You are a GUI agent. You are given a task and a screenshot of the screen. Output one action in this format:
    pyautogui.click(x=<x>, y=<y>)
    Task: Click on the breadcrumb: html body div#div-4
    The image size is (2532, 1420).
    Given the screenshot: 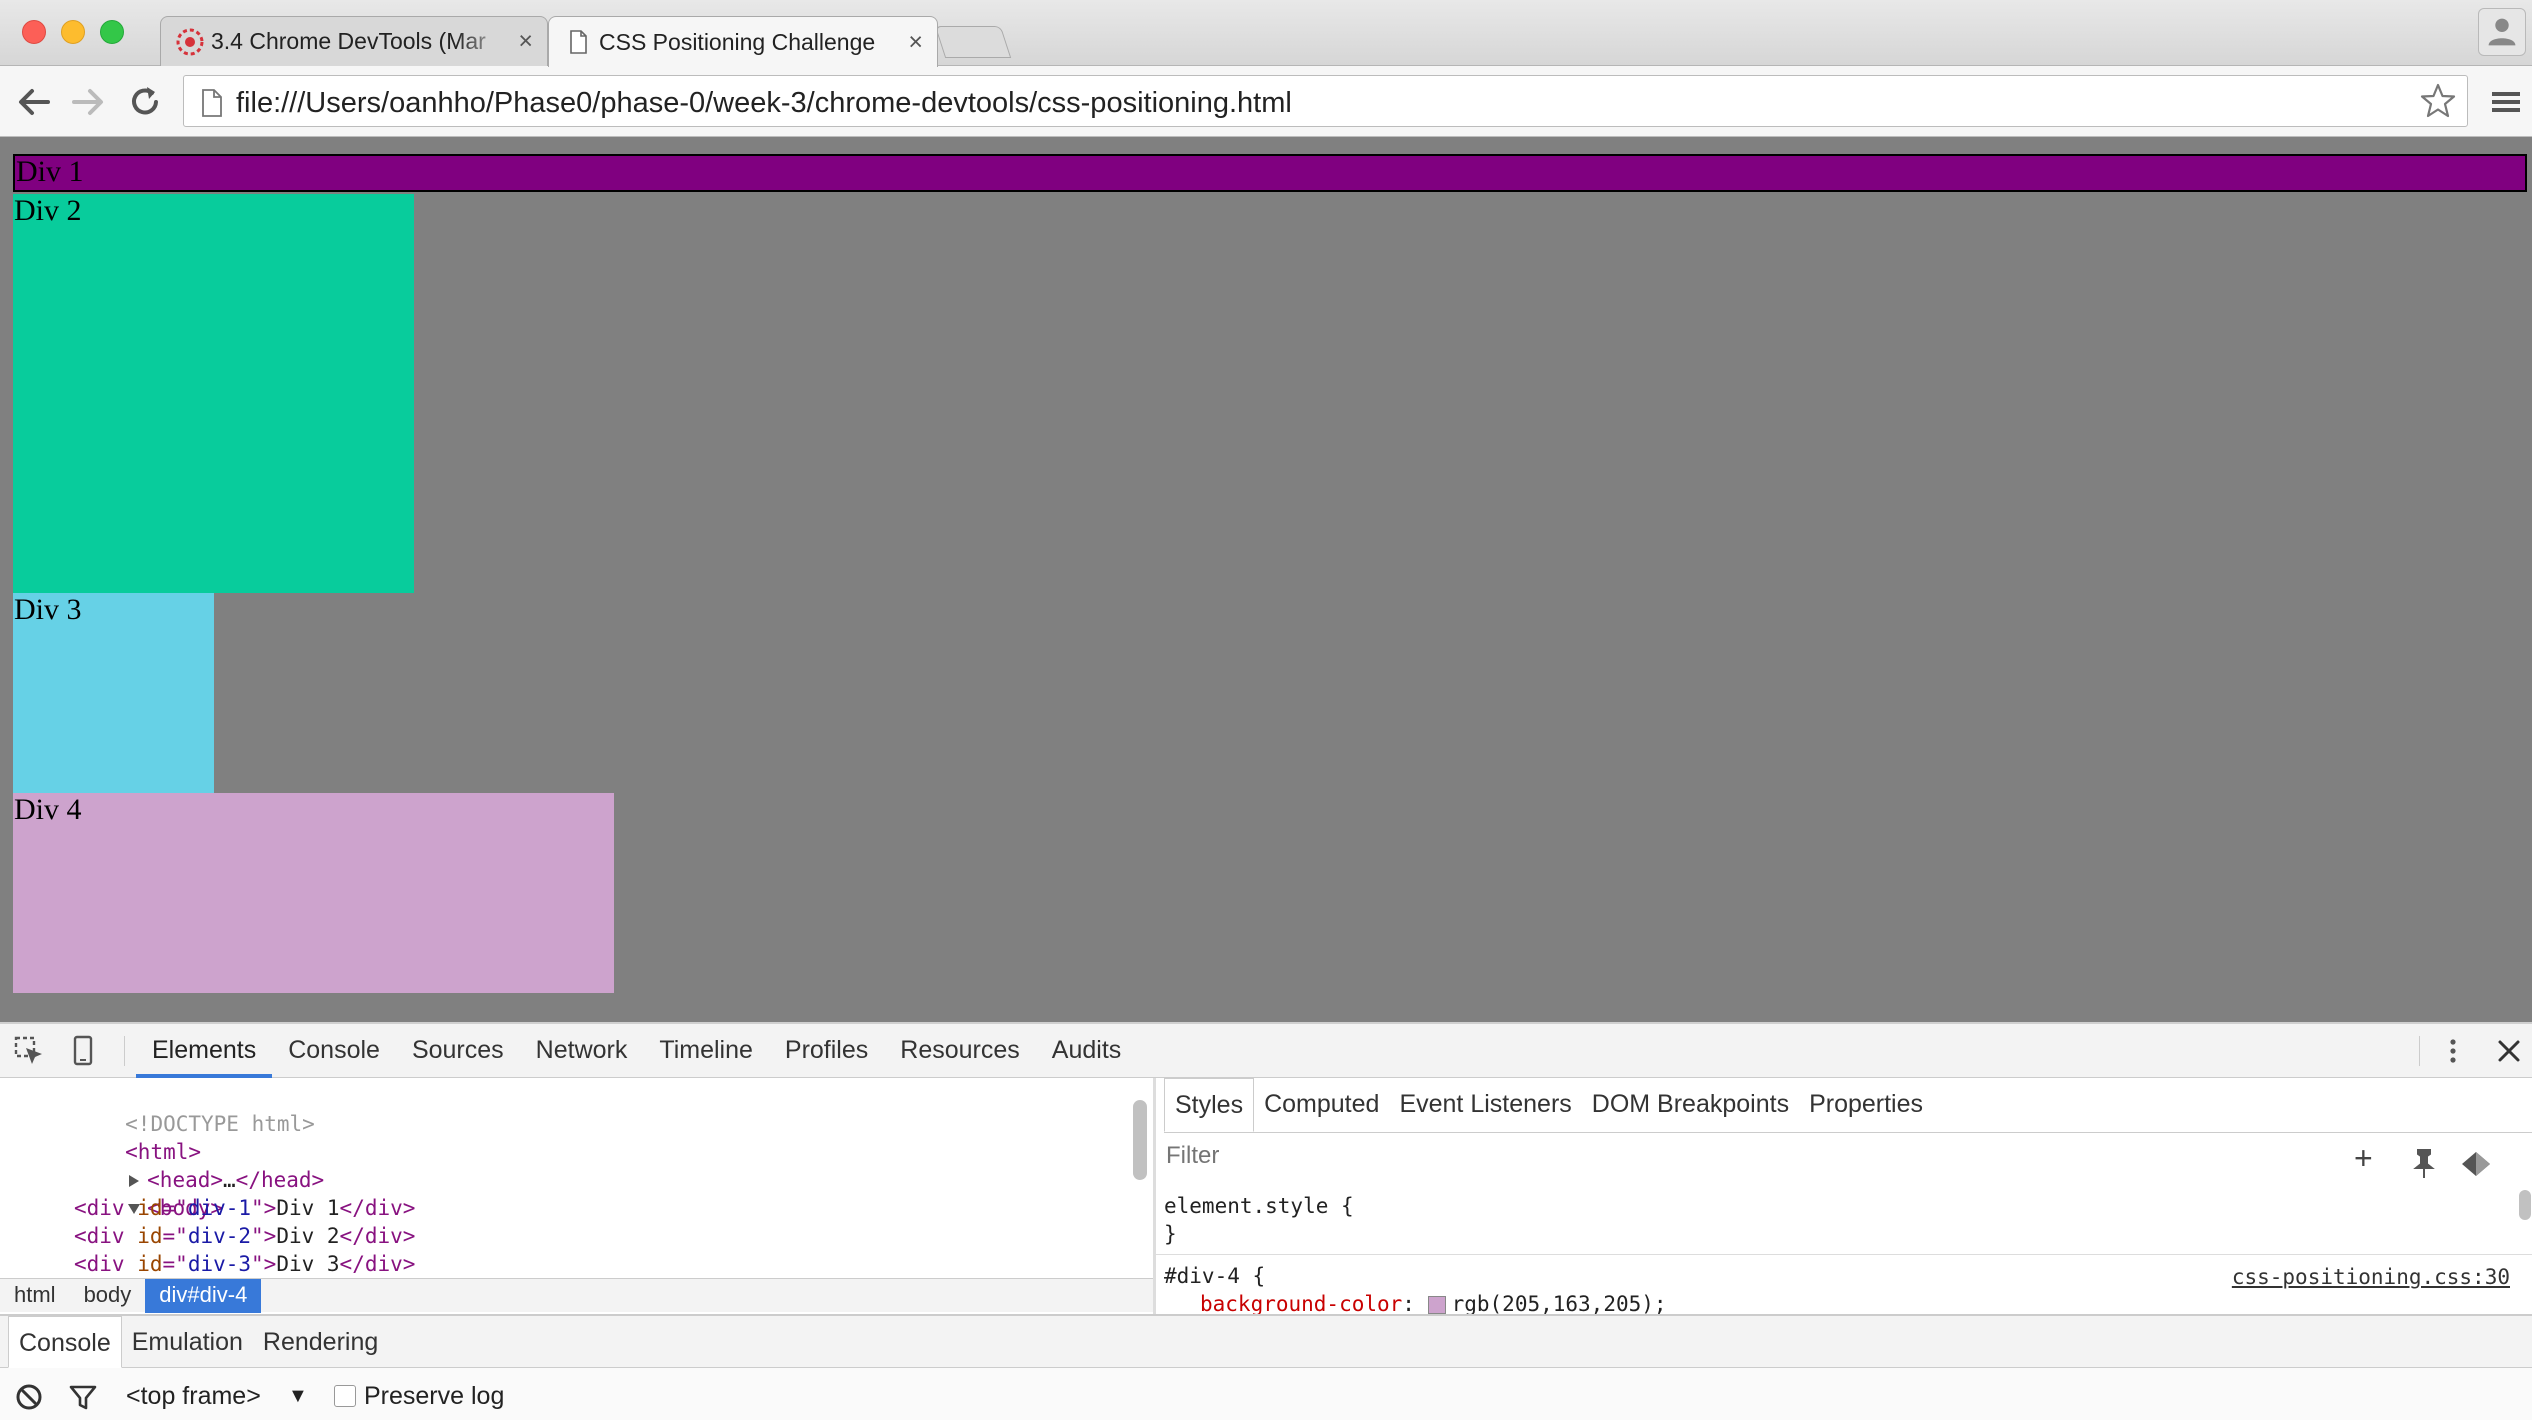 What is the action you would take?
    pyautogui.click(x=576, y=1295)
    